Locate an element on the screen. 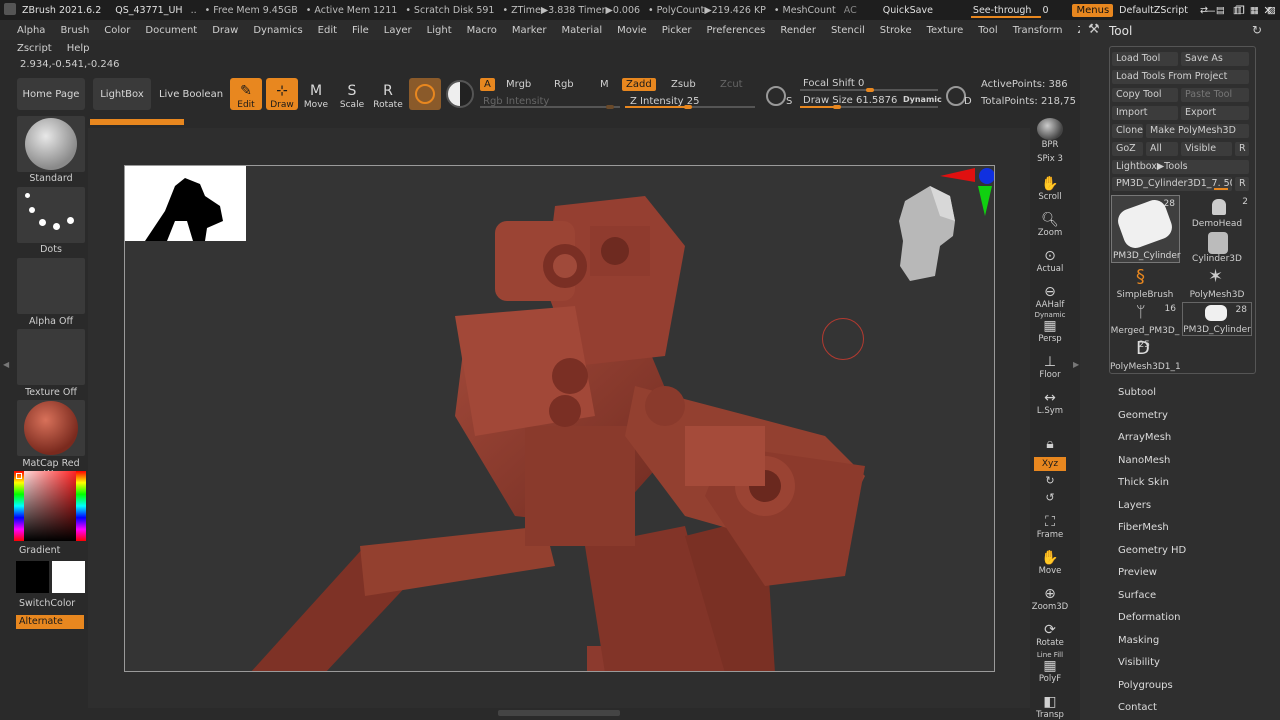  load-from-project-button: Load Tools From Project is located at coordinates (1180, 77).